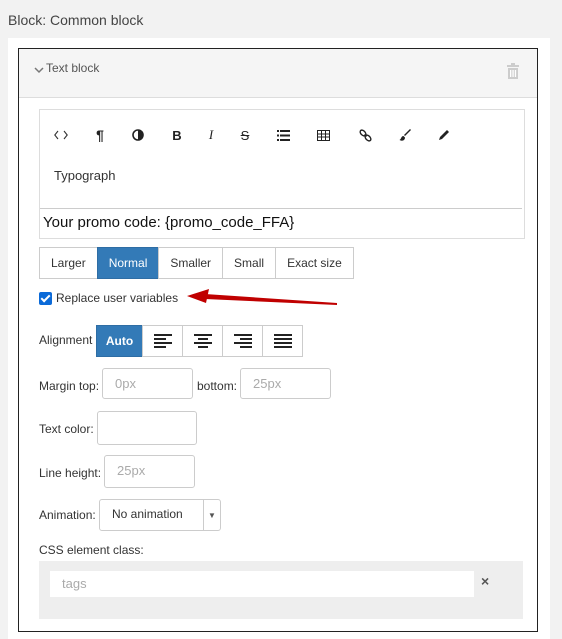 This screenshot has width=562, height=639. I want to click on caret-down-icon: ▼, so click(211, 515).